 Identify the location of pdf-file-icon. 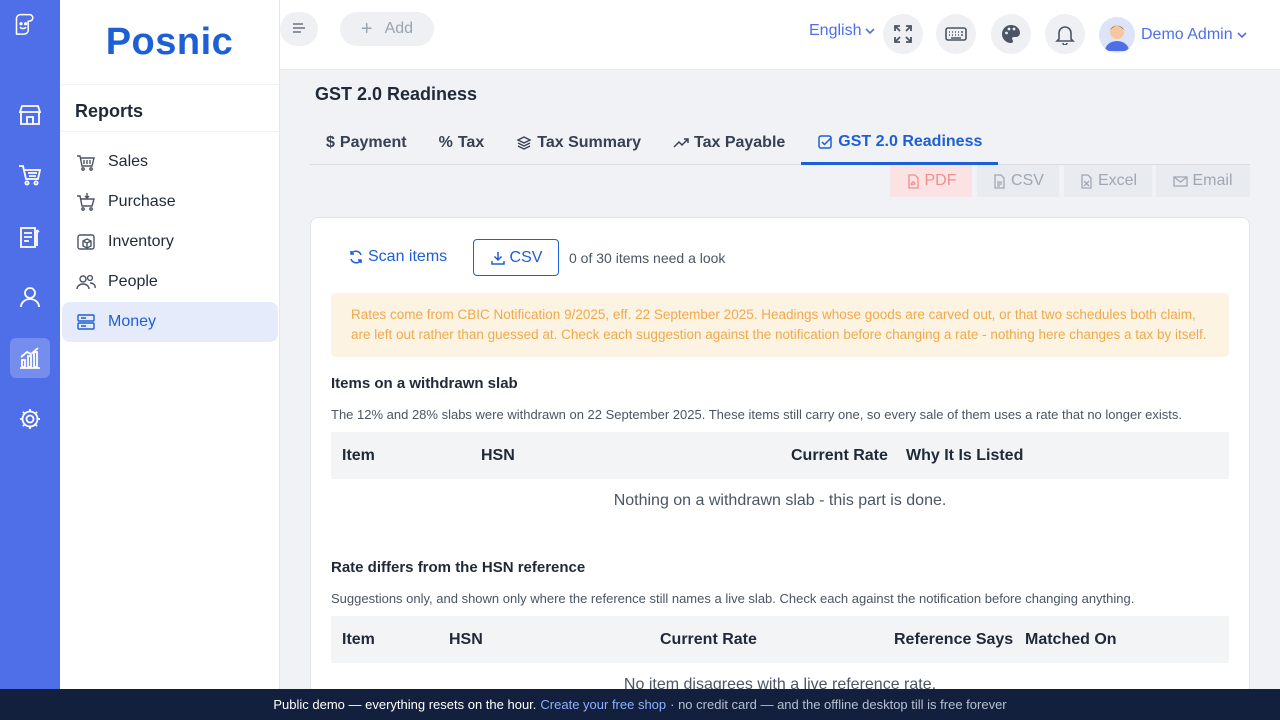
(913, 181).